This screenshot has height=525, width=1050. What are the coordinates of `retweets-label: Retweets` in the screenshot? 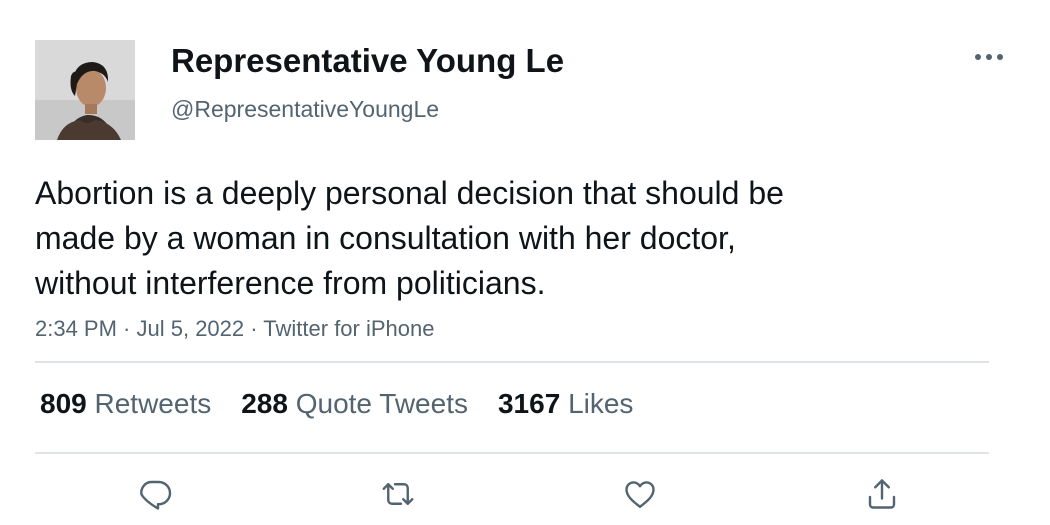 It's located at (153, 403).